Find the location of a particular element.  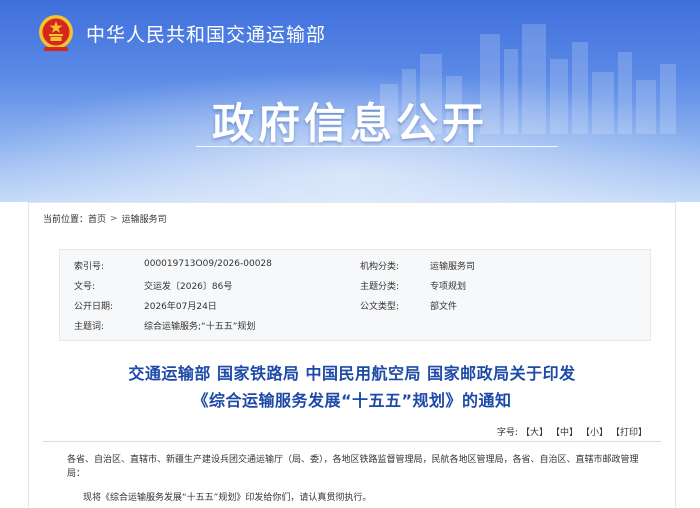

meta-org-label: 机构分类: is located at coordinates (380, 267).